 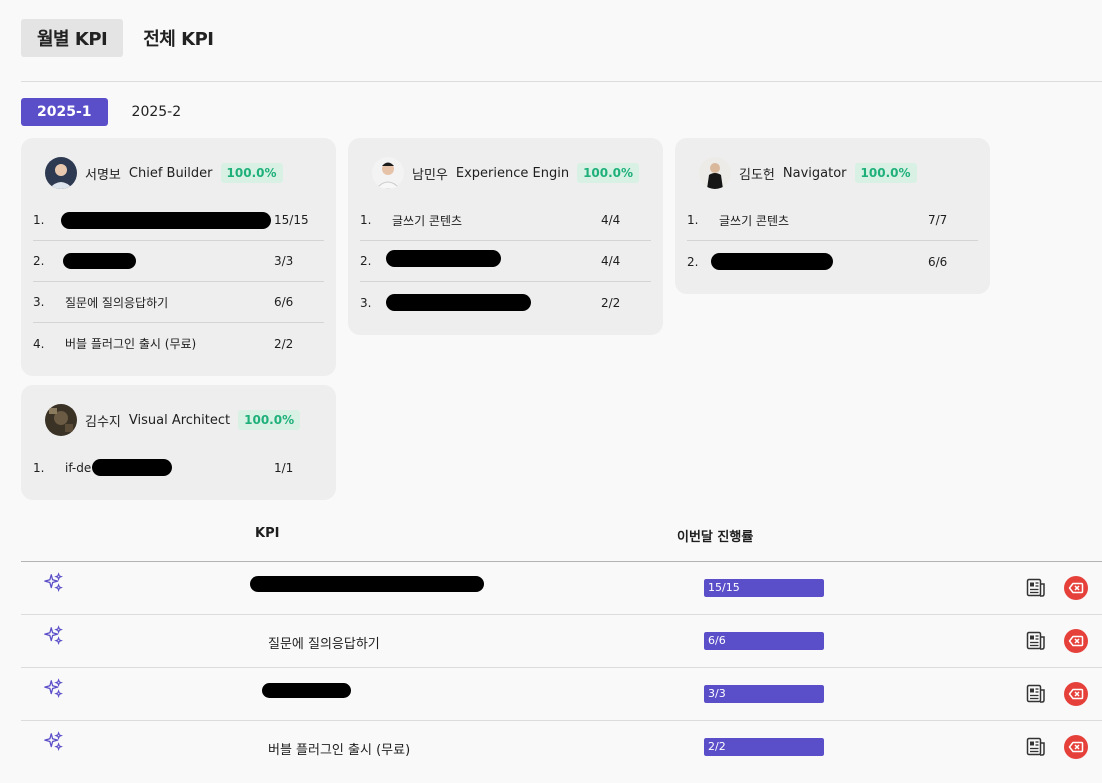 What do you see at coordinates (117, 302) in the screenshot?
I see `kpi-name: 질문에 질의응답하기` at bounding box center [117, 302].